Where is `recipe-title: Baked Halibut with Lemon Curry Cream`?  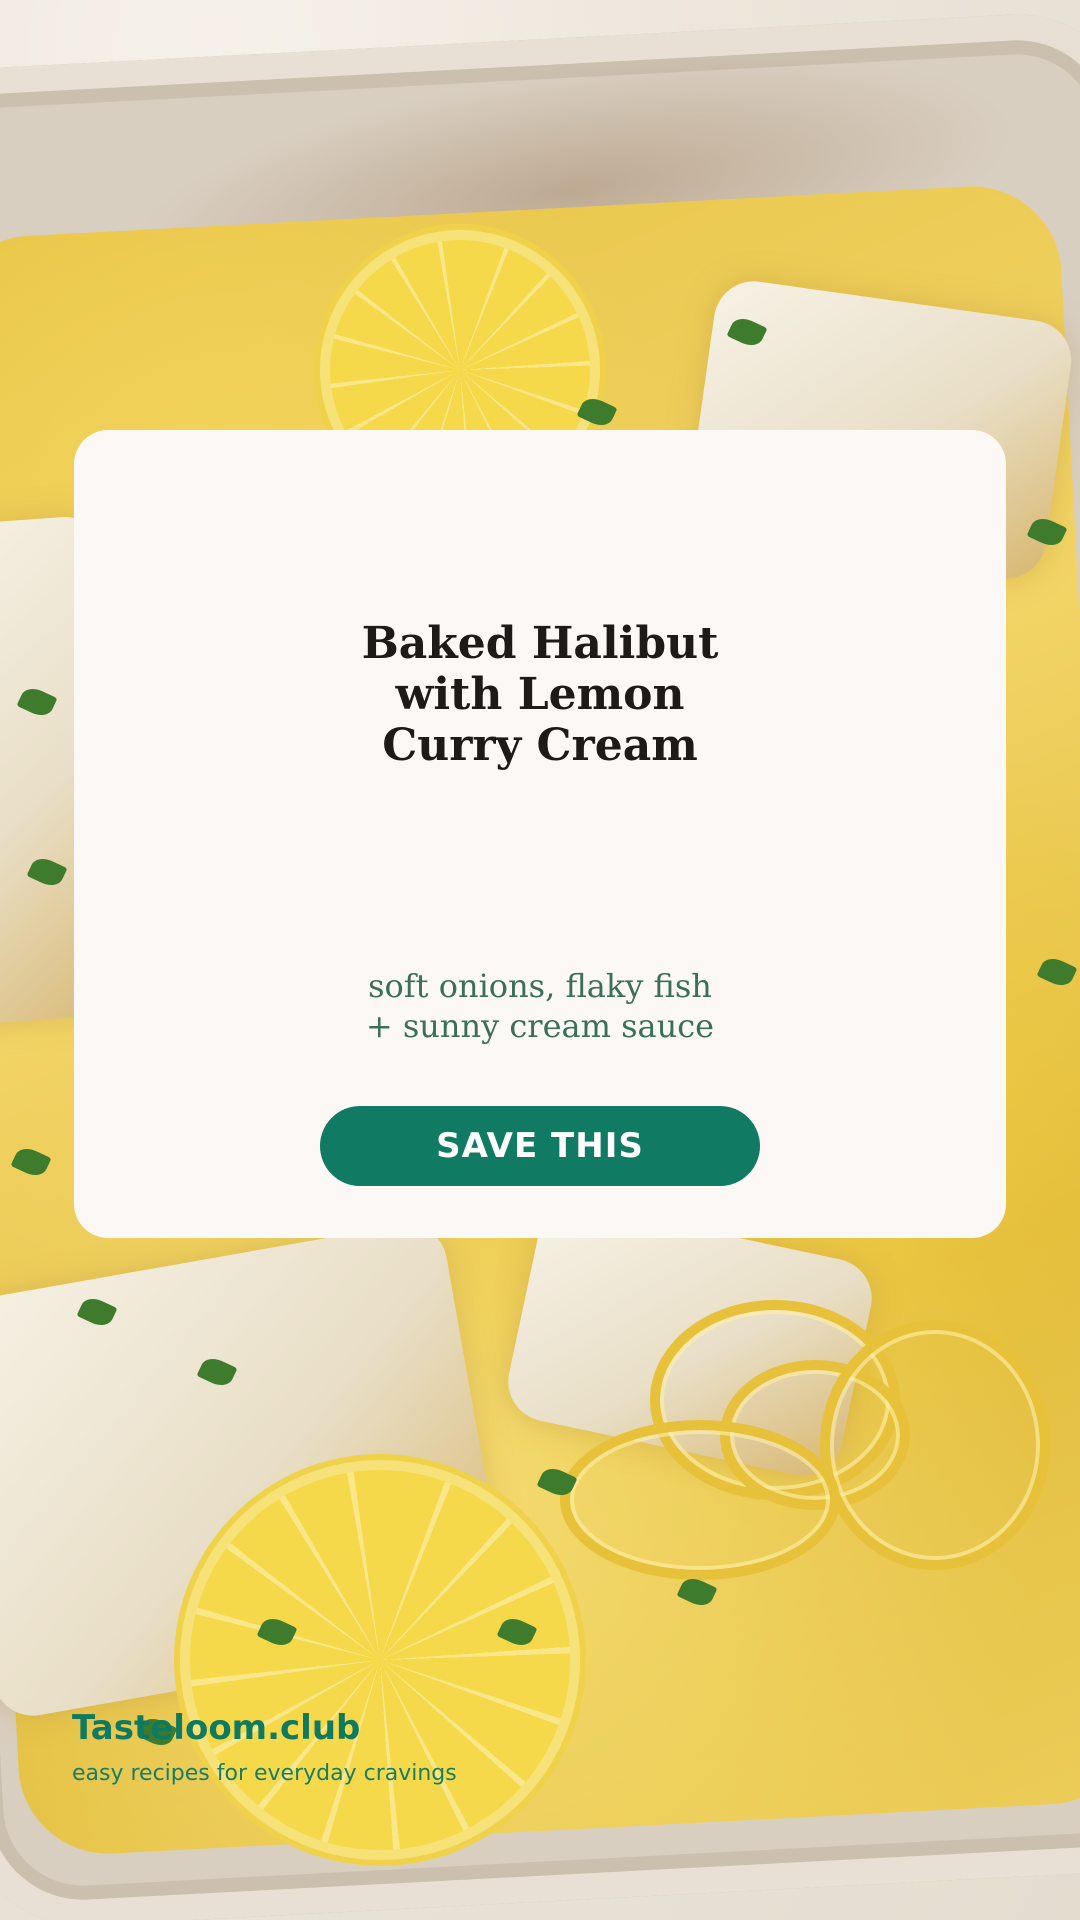 recipe-title: Baked Halibut with Lemon Curry Cream is located at coordinates (540, 694).